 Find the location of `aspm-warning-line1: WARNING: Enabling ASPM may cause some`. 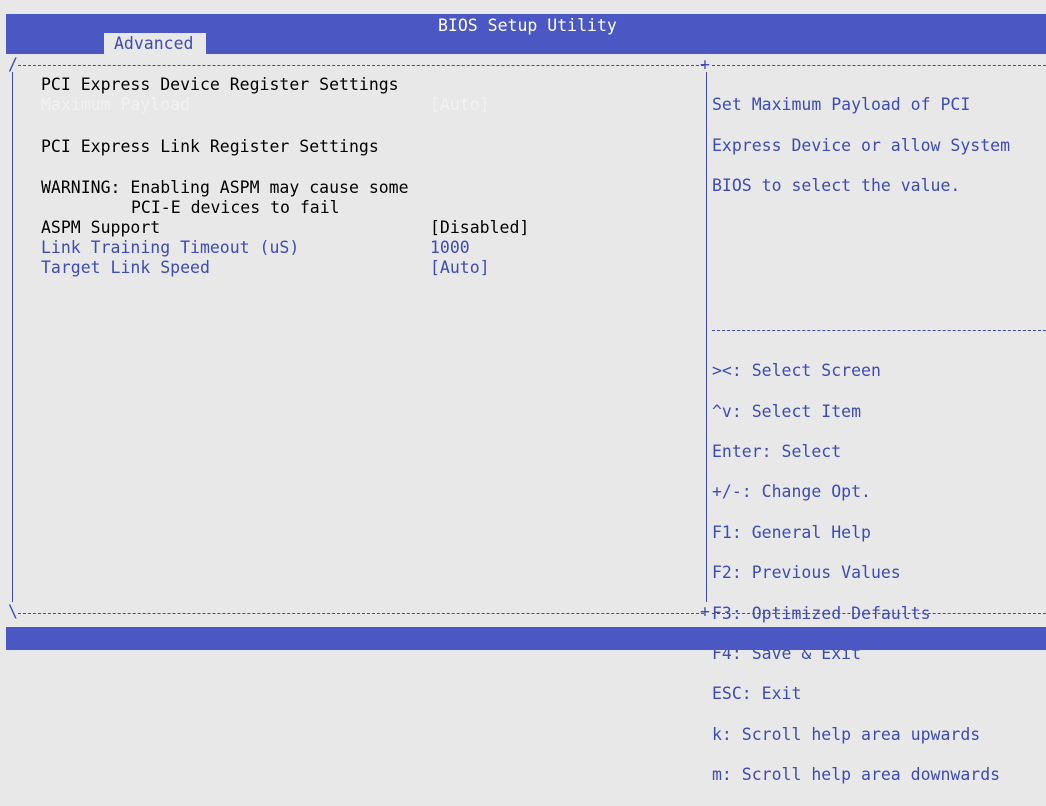

aspm-warning-line1: WARNING: Enabling ASPM may cause some is located at coordinates (225, 187).